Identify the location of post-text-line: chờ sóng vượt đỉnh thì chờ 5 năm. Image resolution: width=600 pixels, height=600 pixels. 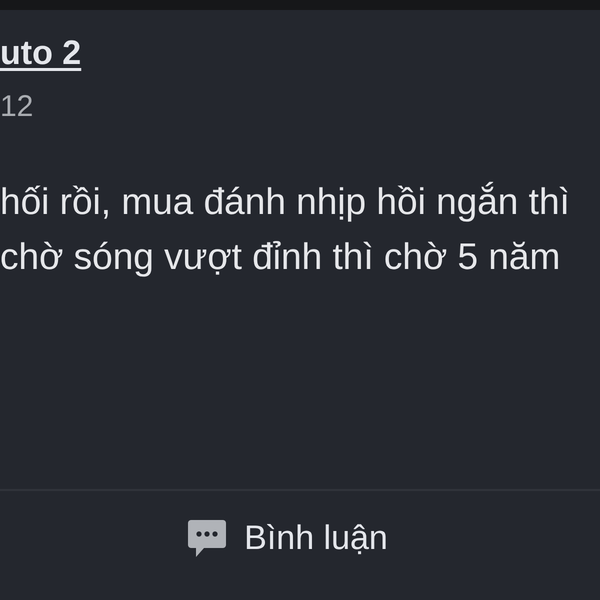
(280, 257).